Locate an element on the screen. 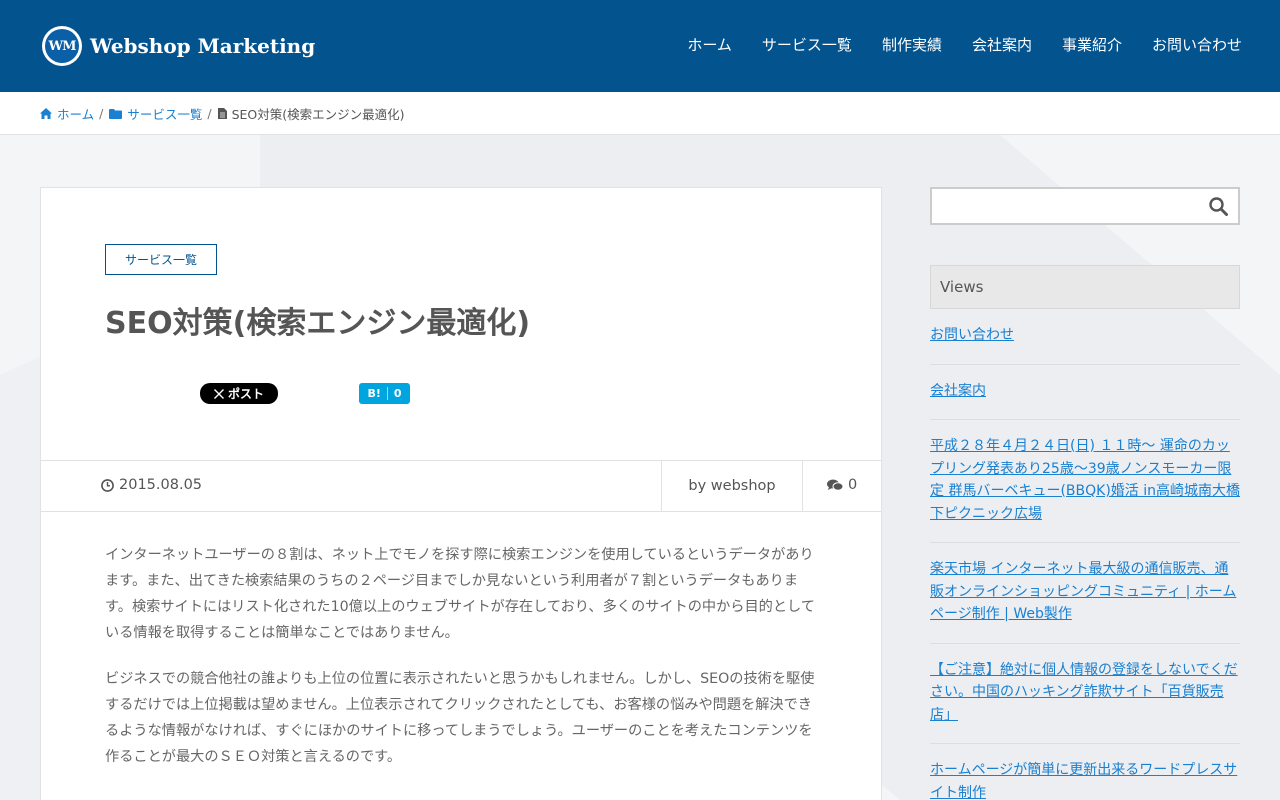 This screenshot has width=1280, height=800. sidebar-search is located at coordinates (1085, 206).